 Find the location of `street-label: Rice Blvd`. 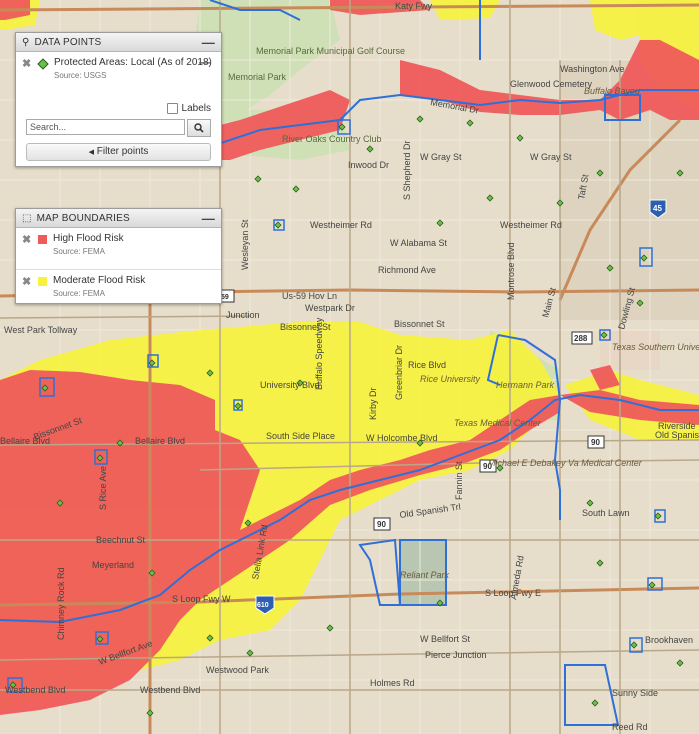

street-label: Rice Blvd is located at coordinates (427, 365).